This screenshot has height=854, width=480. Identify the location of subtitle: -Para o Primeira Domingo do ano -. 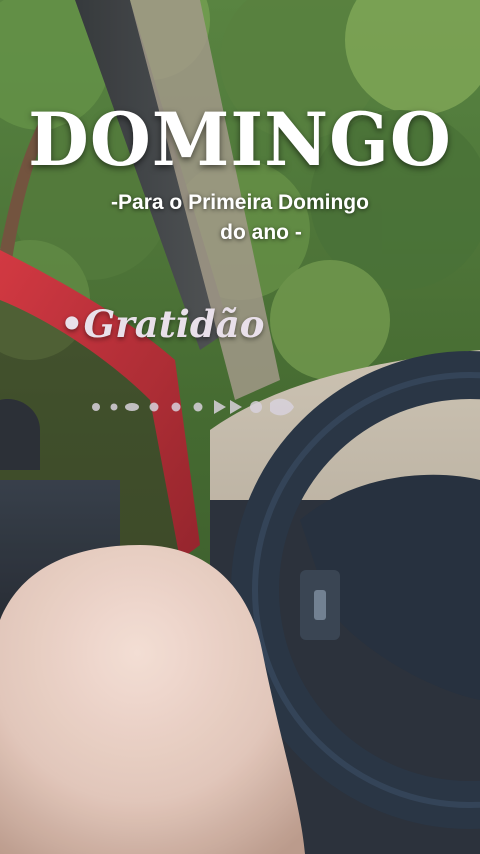
(240, 218).